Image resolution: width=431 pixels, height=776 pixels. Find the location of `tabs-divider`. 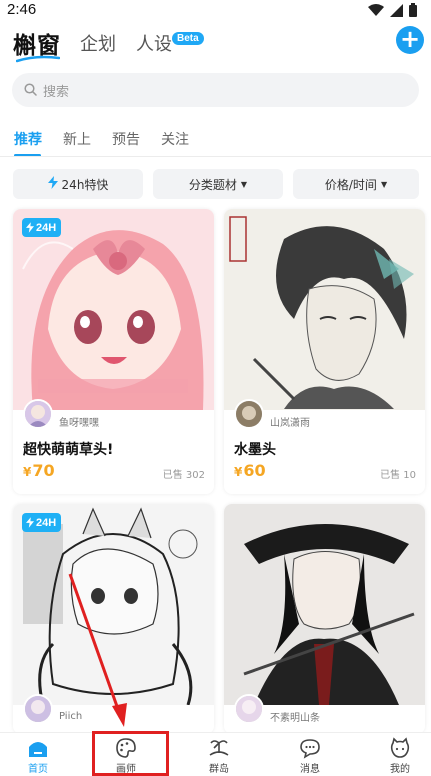

tabs-divider is located at coordinates (215, 156).